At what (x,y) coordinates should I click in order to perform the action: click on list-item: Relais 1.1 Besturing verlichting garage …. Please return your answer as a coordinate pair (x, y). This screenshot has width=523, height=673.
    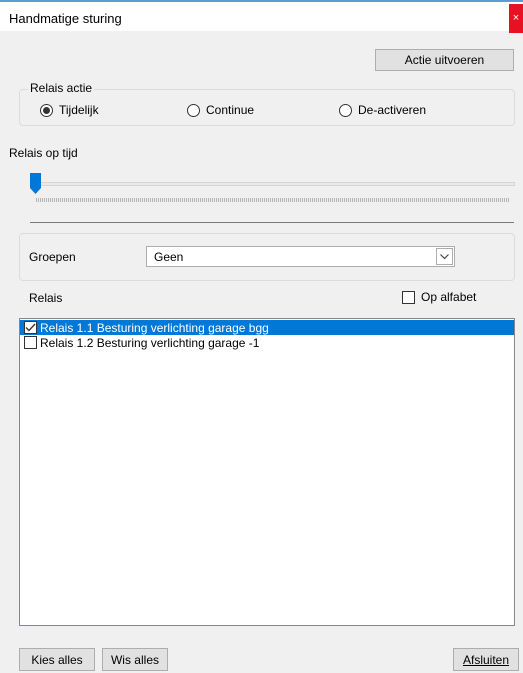
    Looking at the image, I should click on (267, 327).